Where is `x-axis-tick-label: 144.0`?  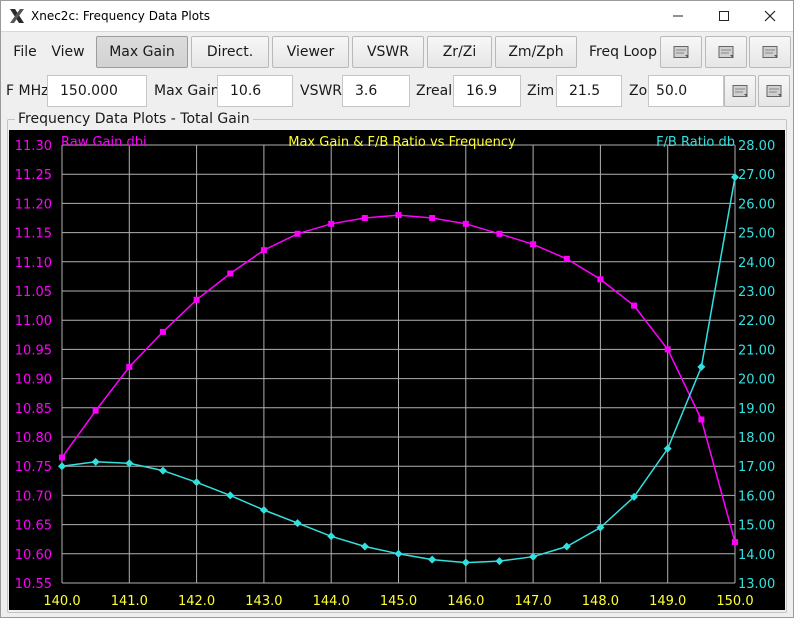 x-axis-tick-label: 144.0 is located at coordinates (331, 601).